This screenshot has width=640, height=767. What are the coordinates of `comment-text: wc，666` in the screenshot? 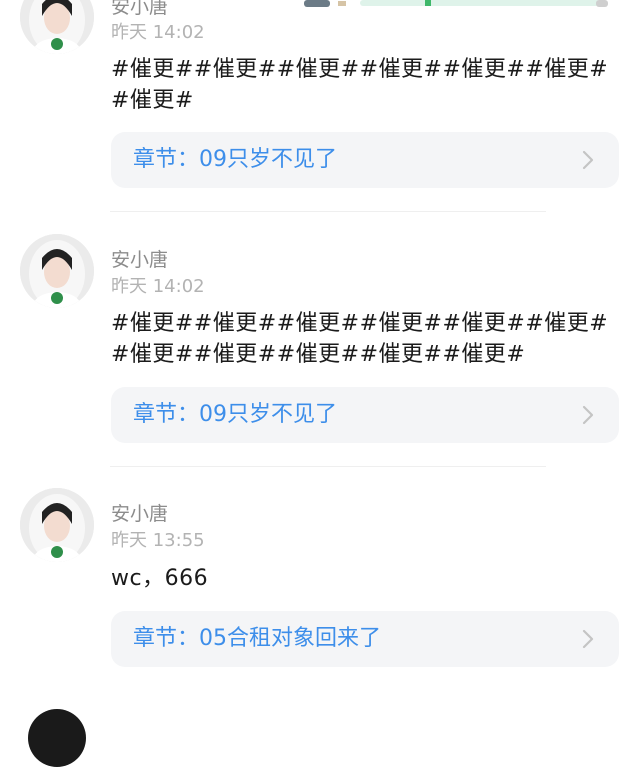 It's located at (160, 578).